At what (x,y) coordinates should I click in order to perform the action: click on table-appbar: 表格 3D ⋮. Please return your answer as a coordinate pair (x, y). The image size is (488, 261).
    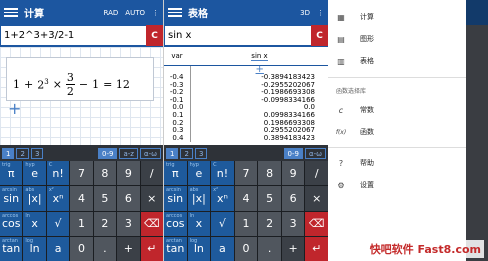
    Looking at the image, I should click on (246, 12).